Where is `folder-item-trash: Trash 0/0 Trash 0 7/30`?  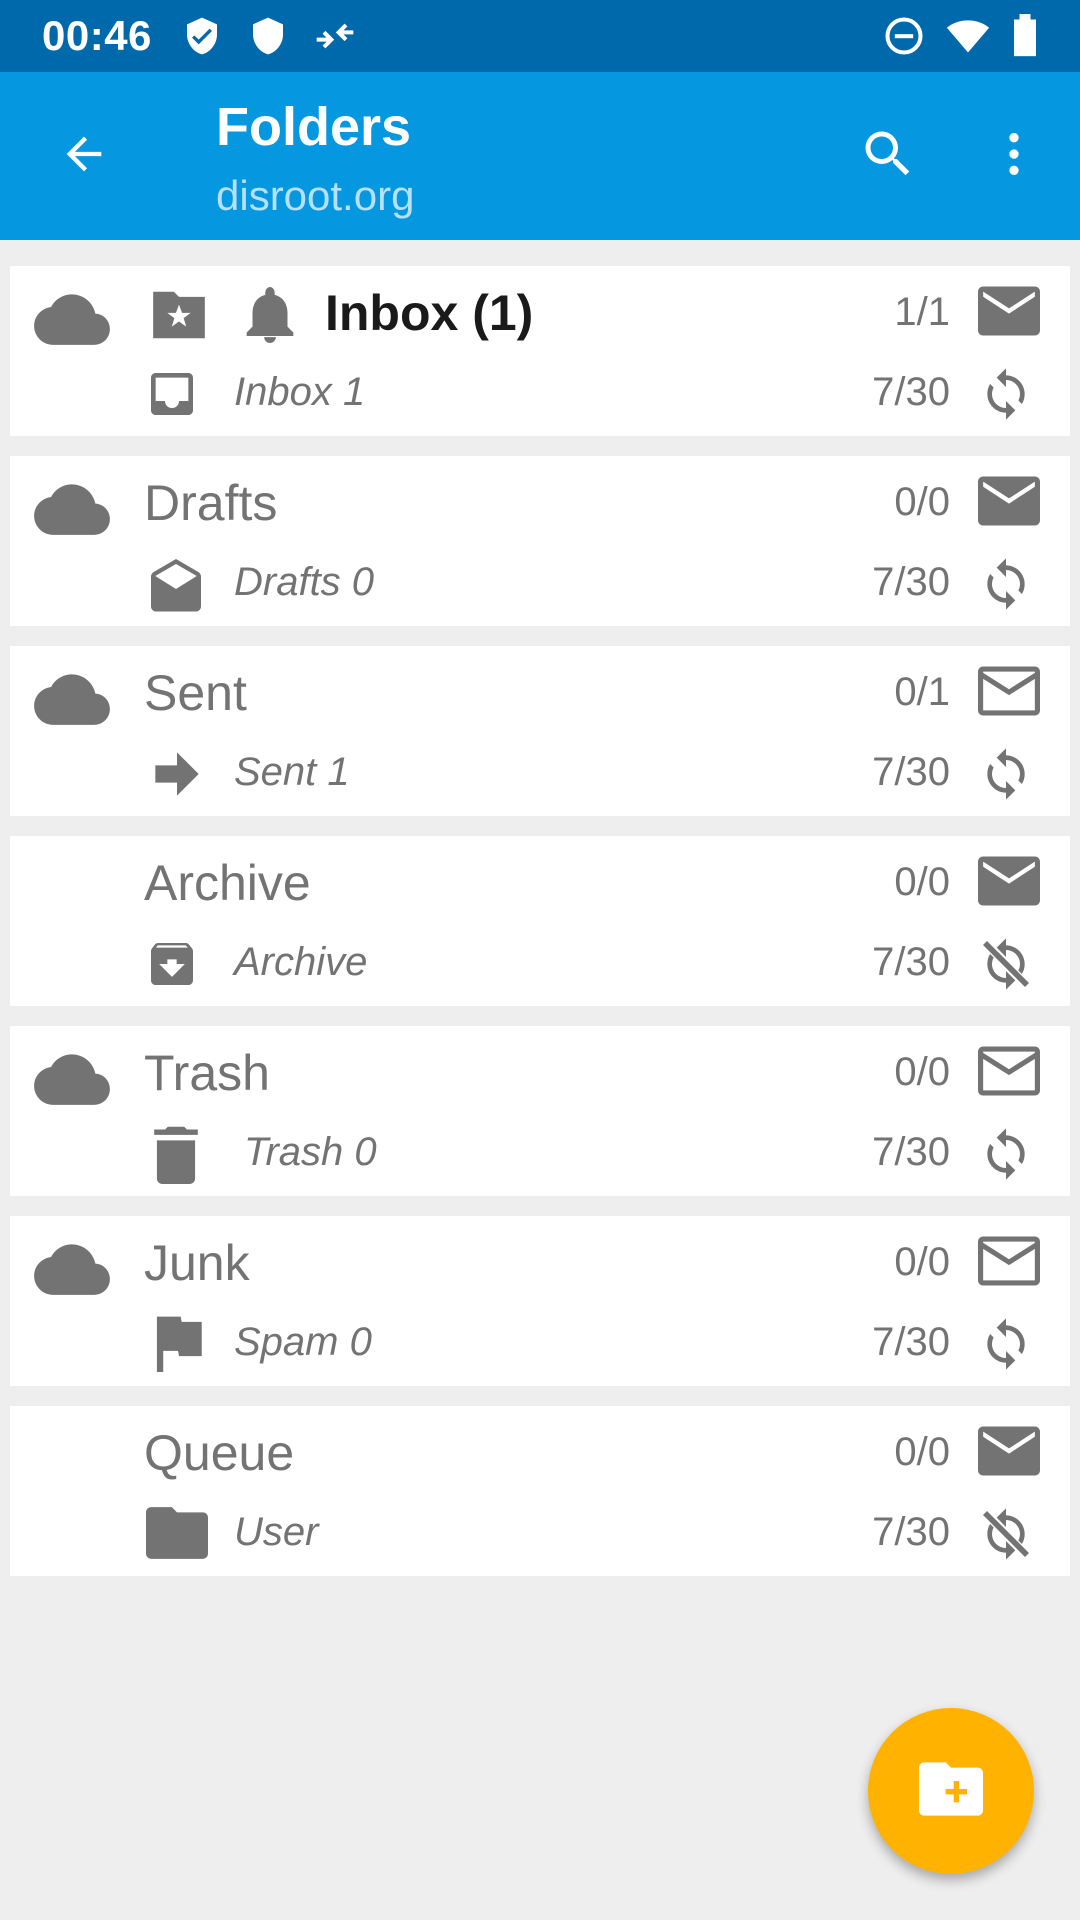
folder-item-trash: Trash 0/0 Trash 0 7/30 is located at coordinates (540, 1111).